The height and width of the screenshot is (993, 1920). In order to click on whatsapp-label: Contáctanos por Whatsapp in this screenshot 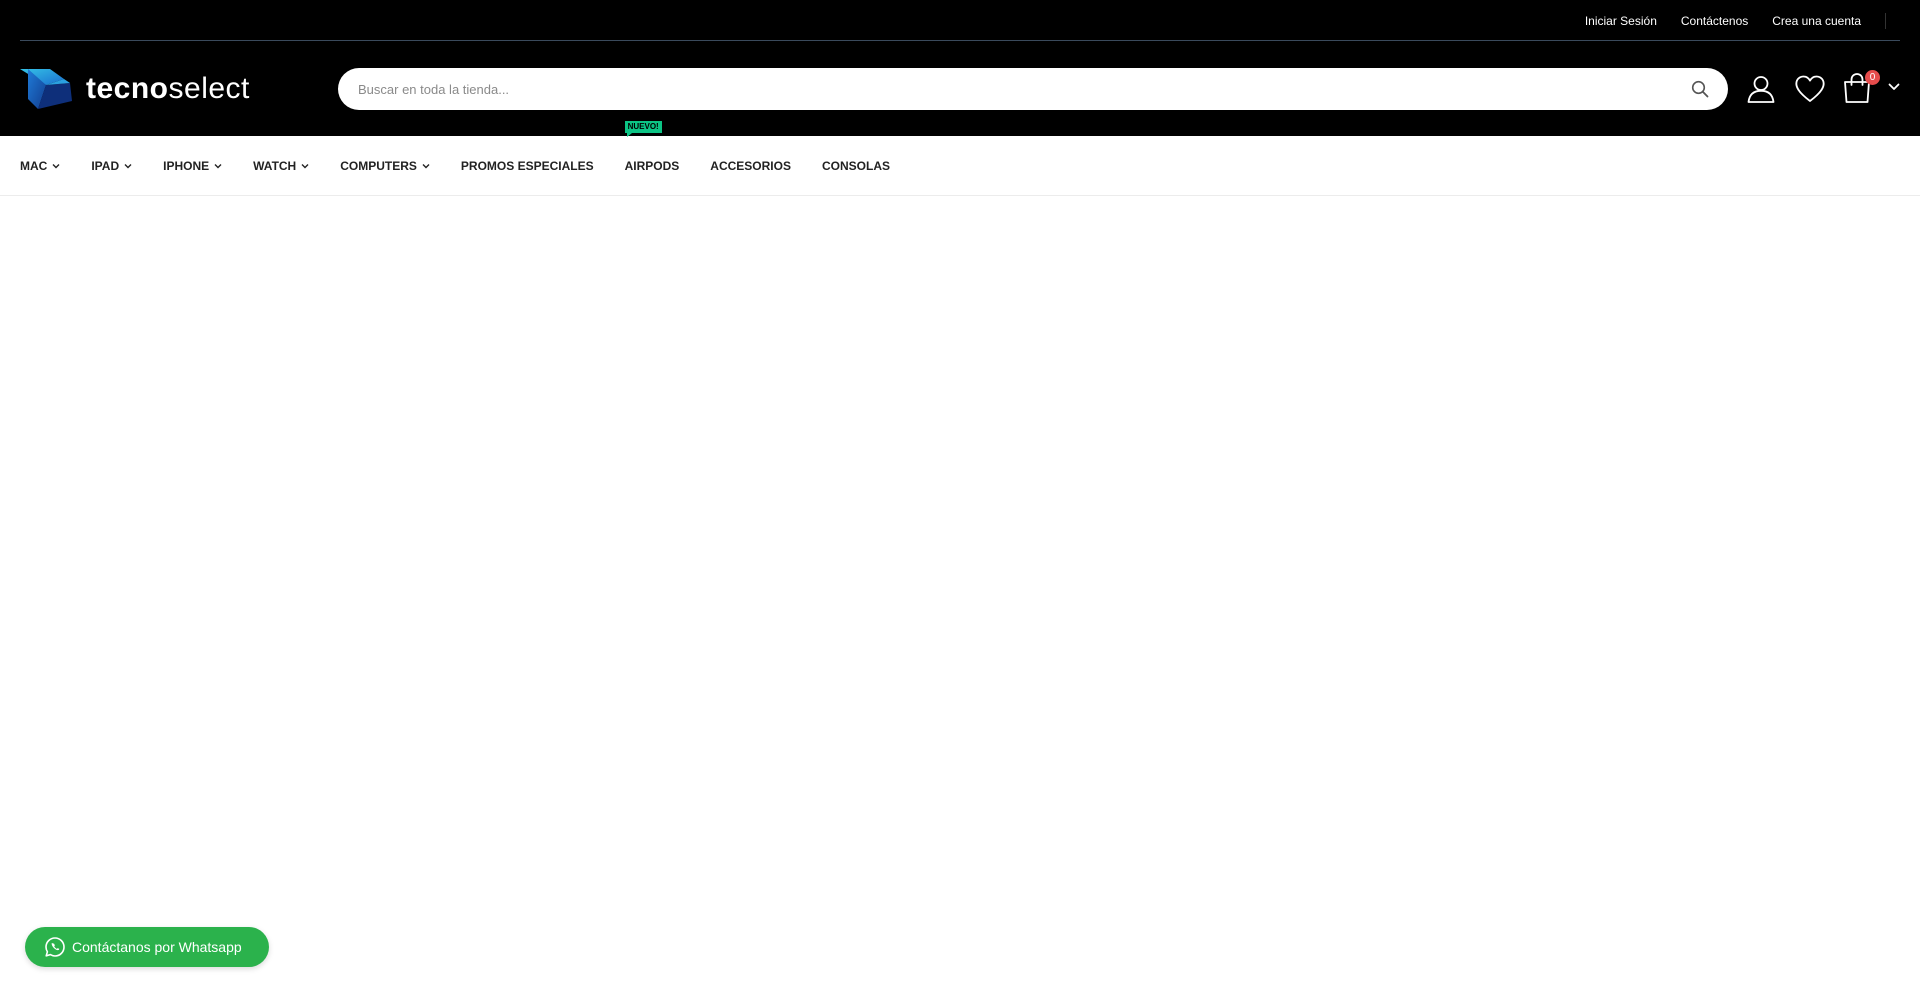, I will do `click(157, 947)`.